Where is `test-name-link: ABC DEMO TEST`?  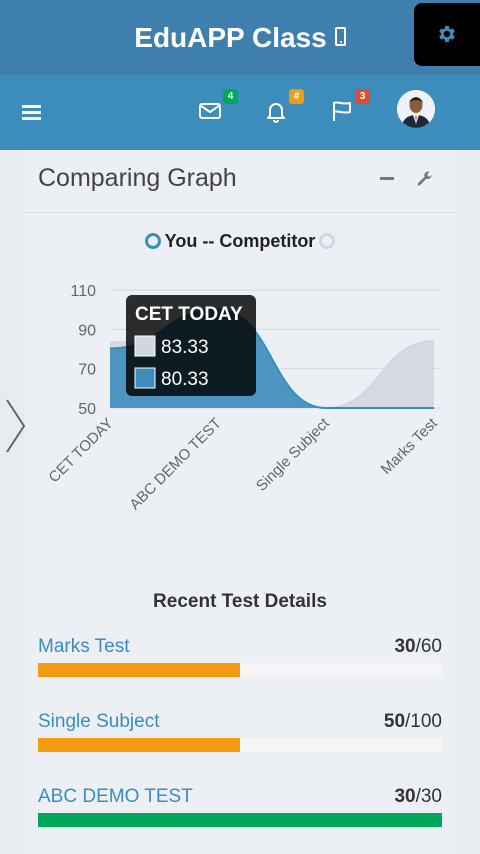
test-name-link: ABC DEMO TEST is located at coordinates (115, 797).